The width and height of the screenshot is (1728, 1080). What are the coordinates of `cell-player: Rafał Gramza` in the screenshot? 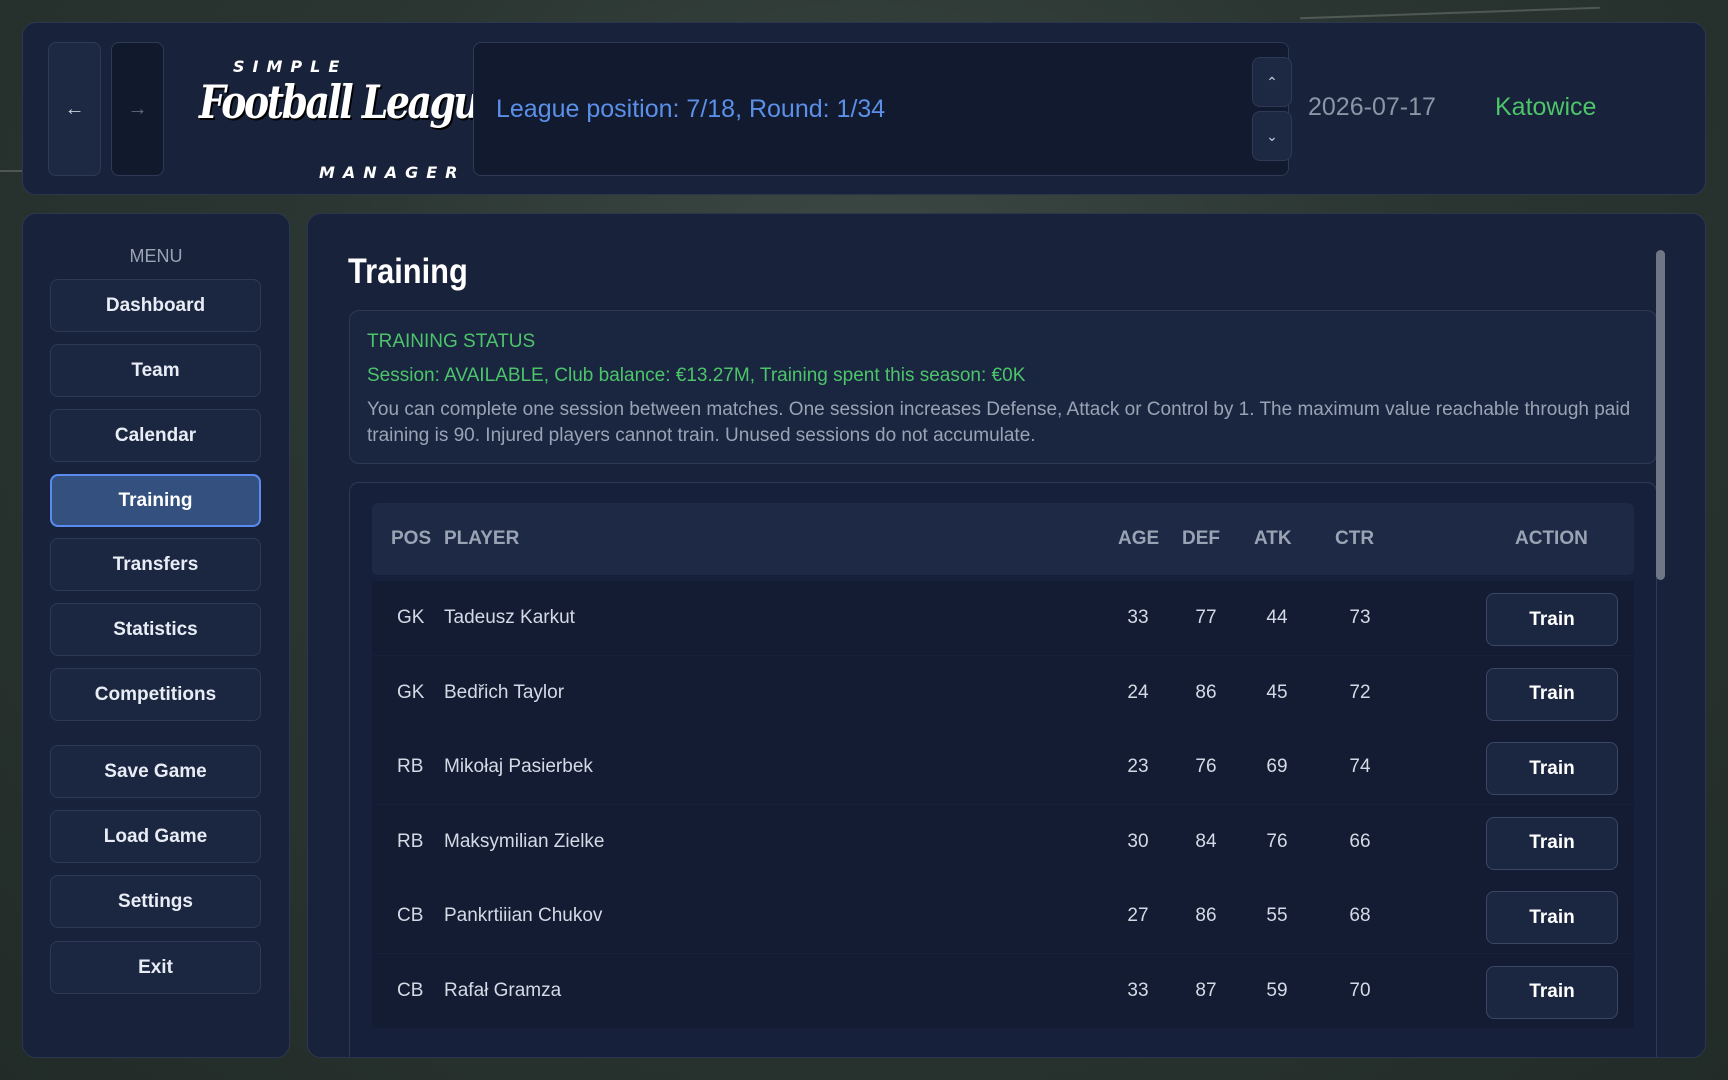 It's located at (503, 990).